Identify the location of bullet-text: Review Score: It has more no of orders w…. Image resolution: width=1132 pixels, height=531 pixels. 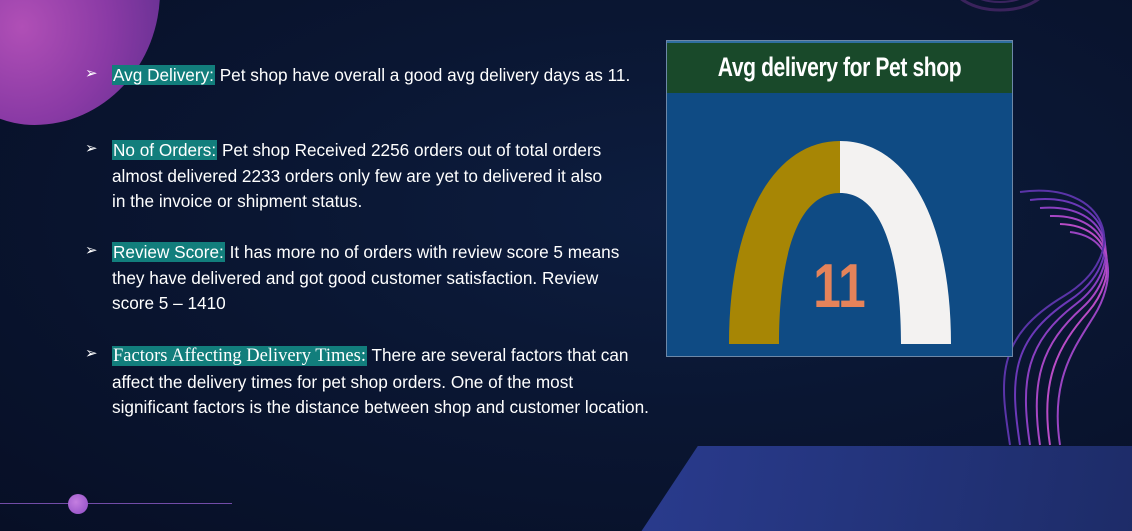
(372, 278).